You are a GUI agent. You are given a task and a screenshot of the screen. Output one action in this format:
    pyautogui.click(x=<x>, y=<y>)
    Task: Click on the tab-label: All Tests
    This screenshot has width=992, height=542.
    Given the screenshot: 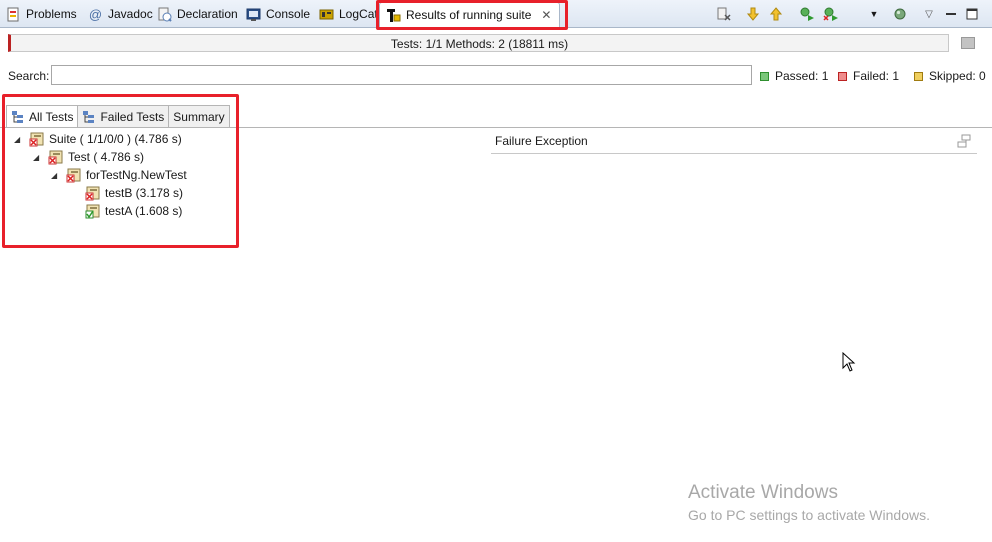 What is the action you would take?
    pyautogui.click(x=51, y=117)
    